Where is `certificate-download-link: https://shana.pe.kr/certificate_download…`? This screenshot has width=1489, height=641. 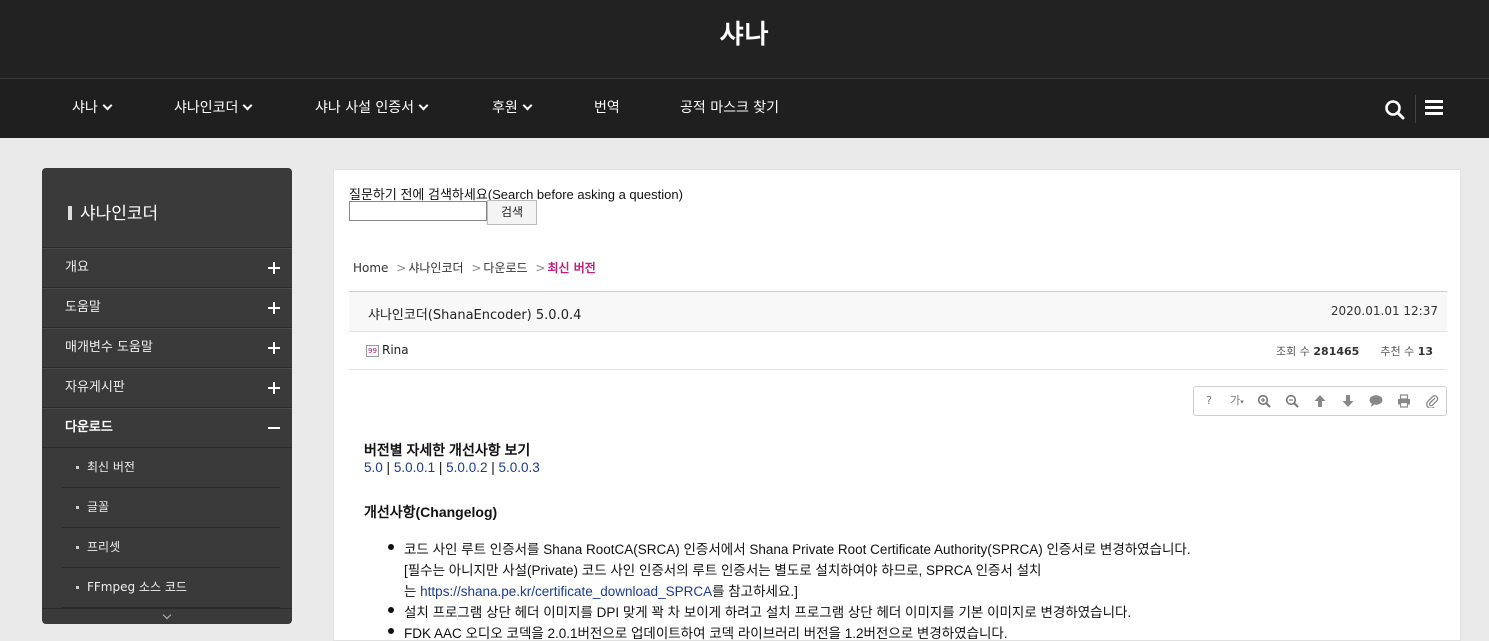 certificate-download-link: https://shana.pe.kr/certificate_download… is located at coordinates (566, 591).